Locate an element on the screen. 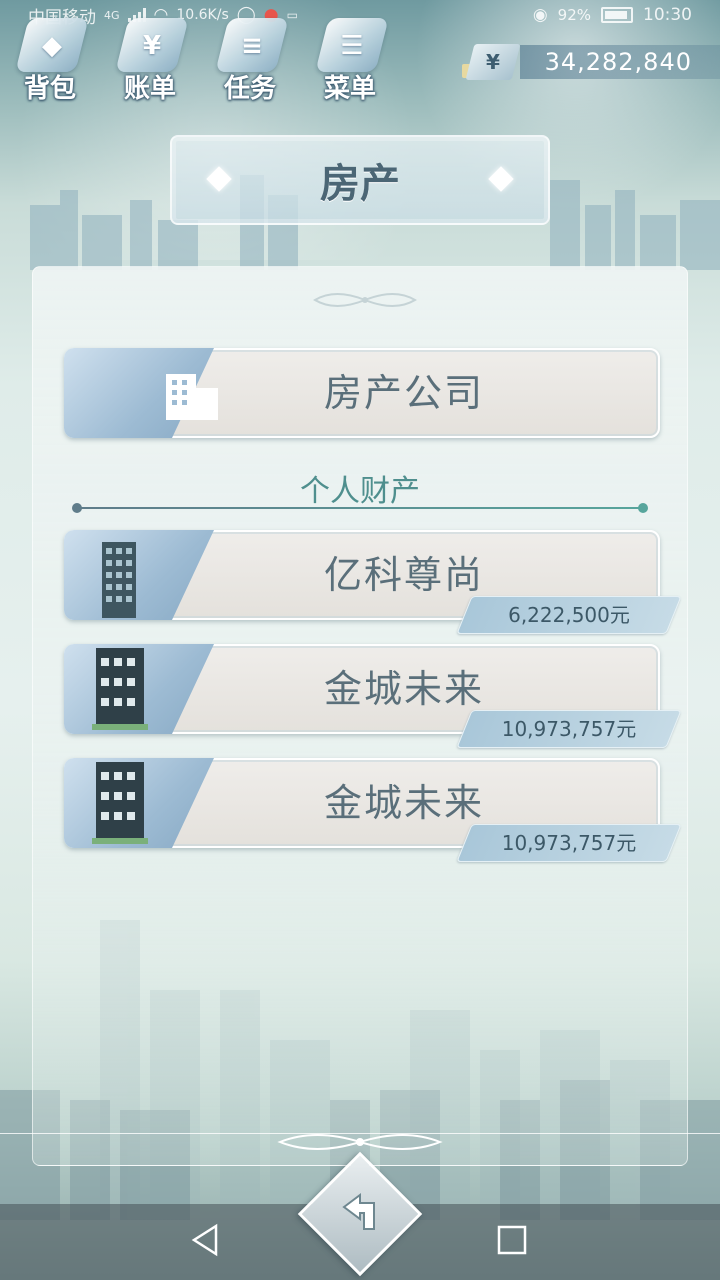 The image size is (720, 1280). nav-bill-label: 账单 is located at coordinates (149, 89).